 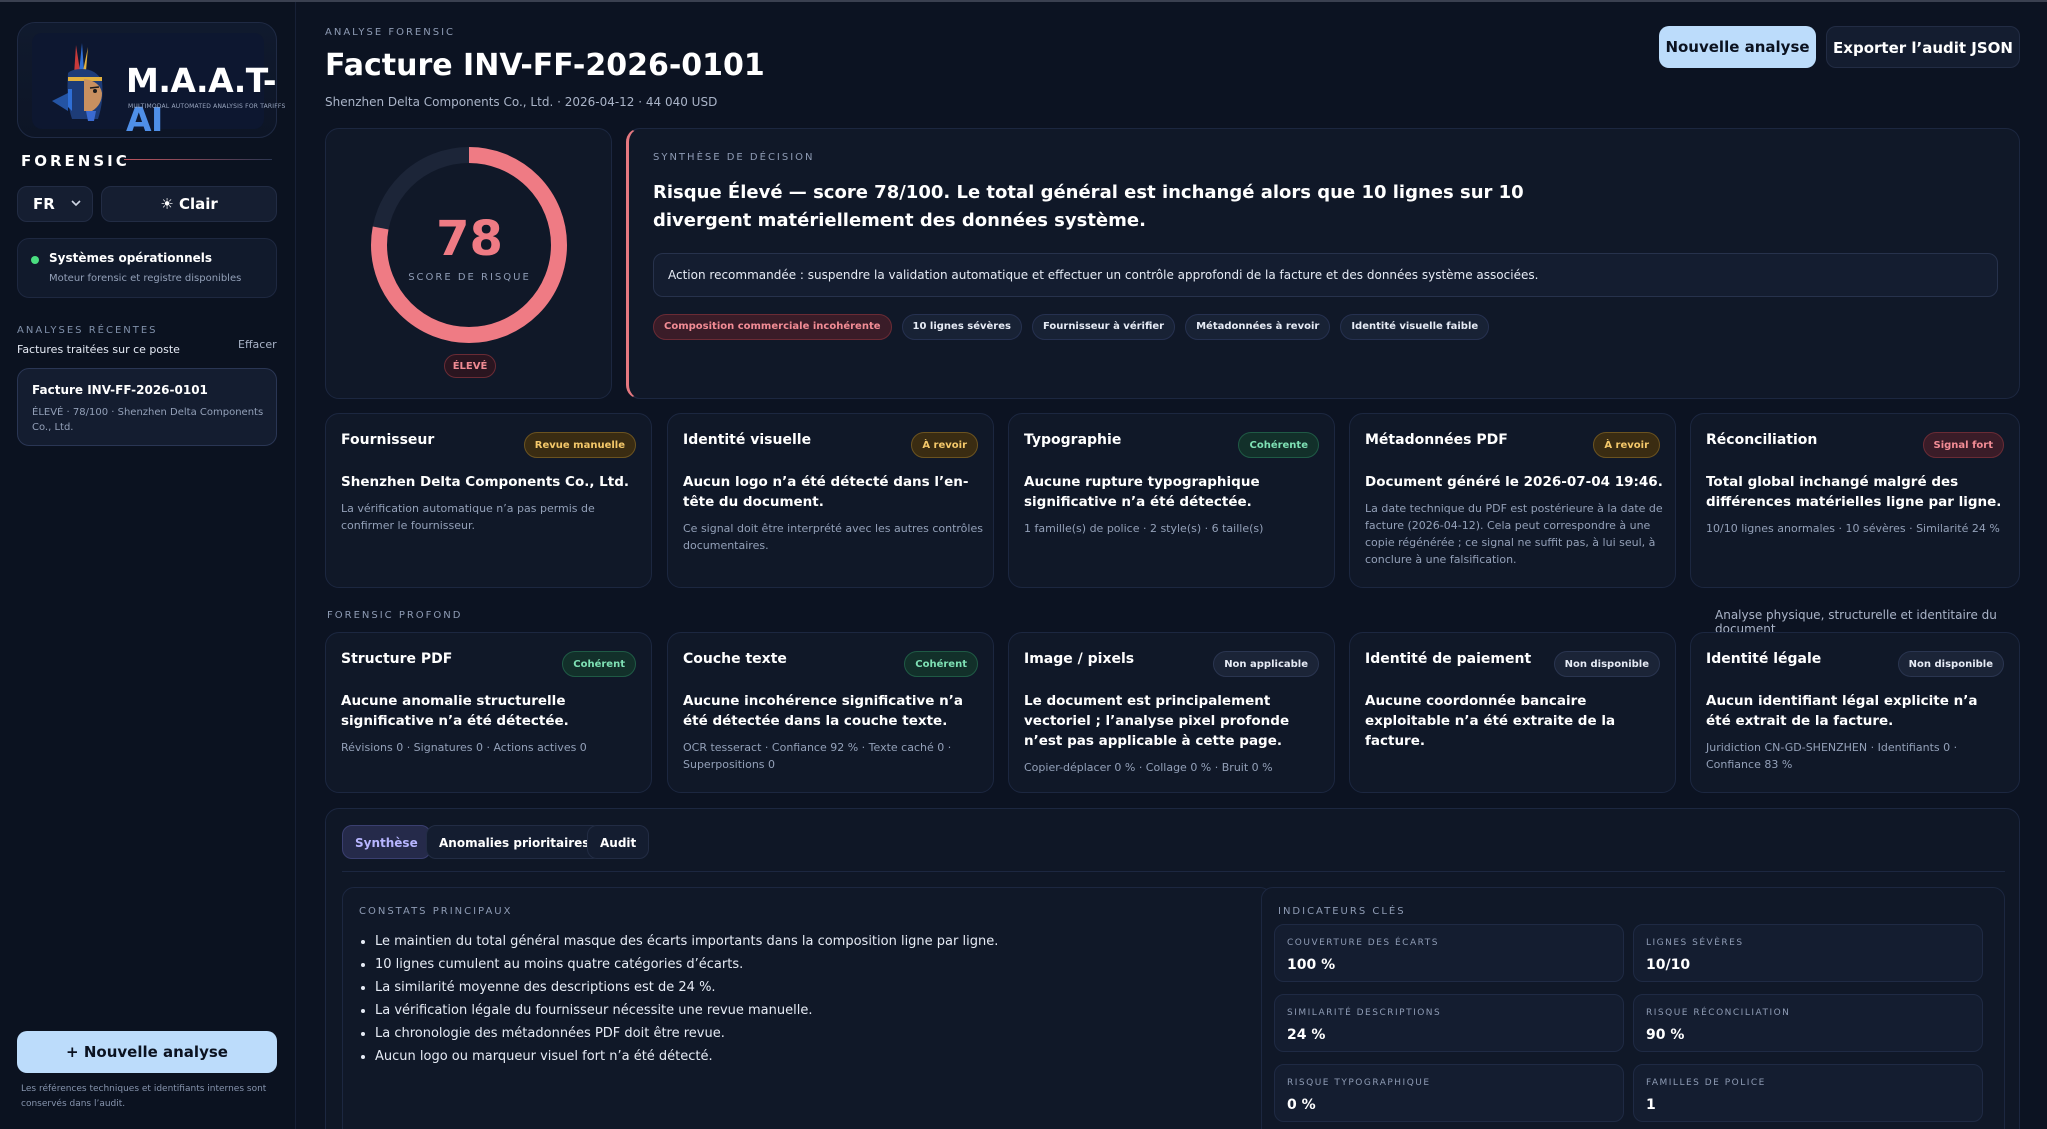 I want to click on card-title: Image / pixels, so click(x=1079, y=659).